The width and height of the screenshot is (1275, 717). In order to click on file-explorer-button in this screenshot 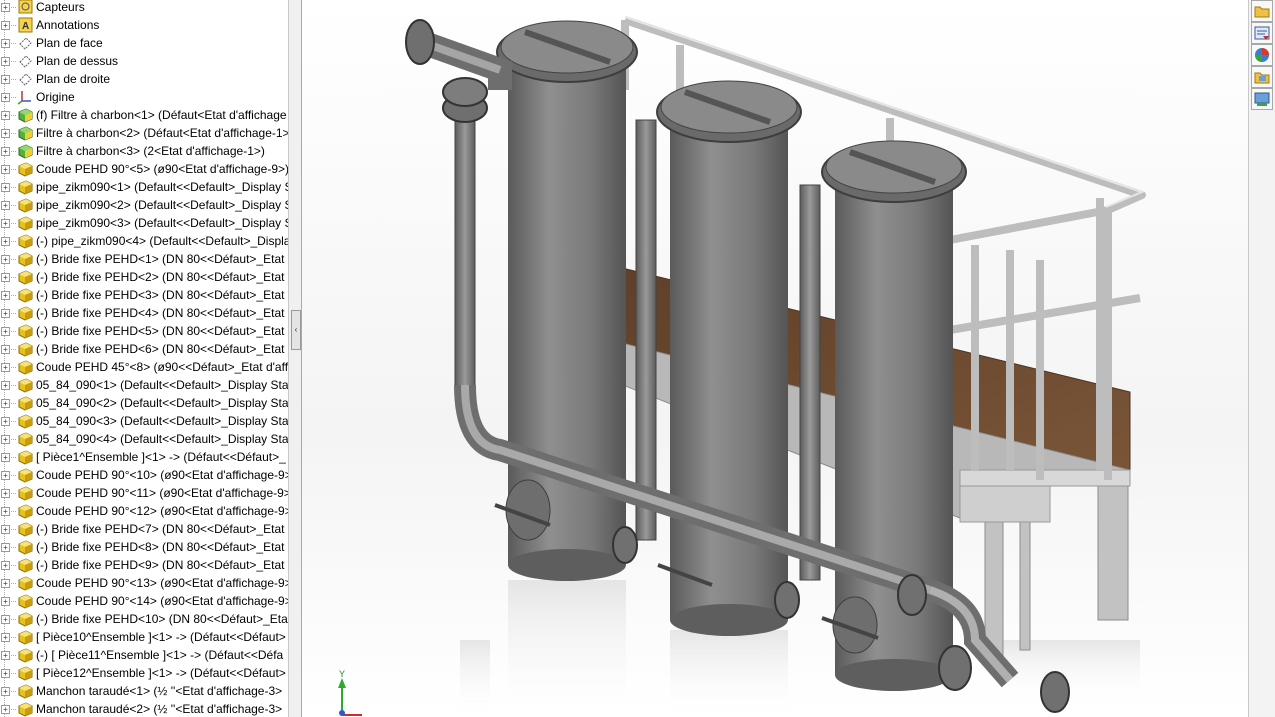, I will do `click(1262, 77)`.